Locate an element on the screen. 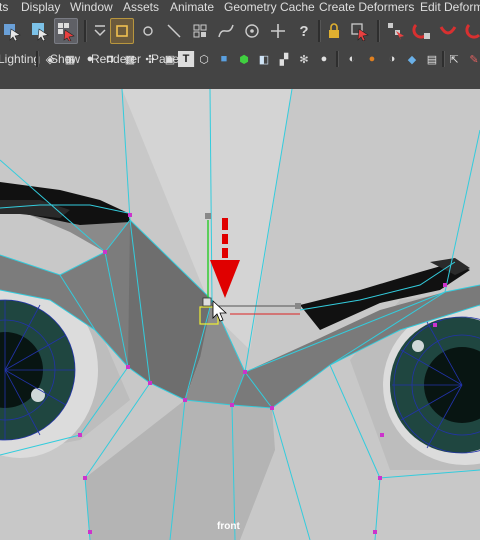  wireframe-icon: ◈ is located at coordinates (50, 59).